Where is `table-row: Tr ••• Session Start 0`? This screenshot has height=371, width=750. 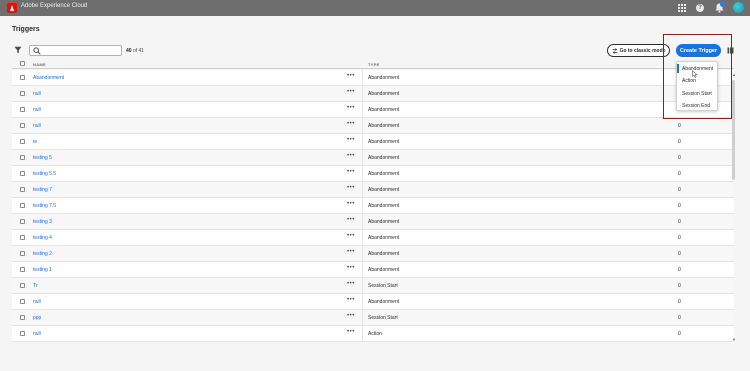 table-row: Tr ••• Session Start 0 is located at coordinates (373, 286).